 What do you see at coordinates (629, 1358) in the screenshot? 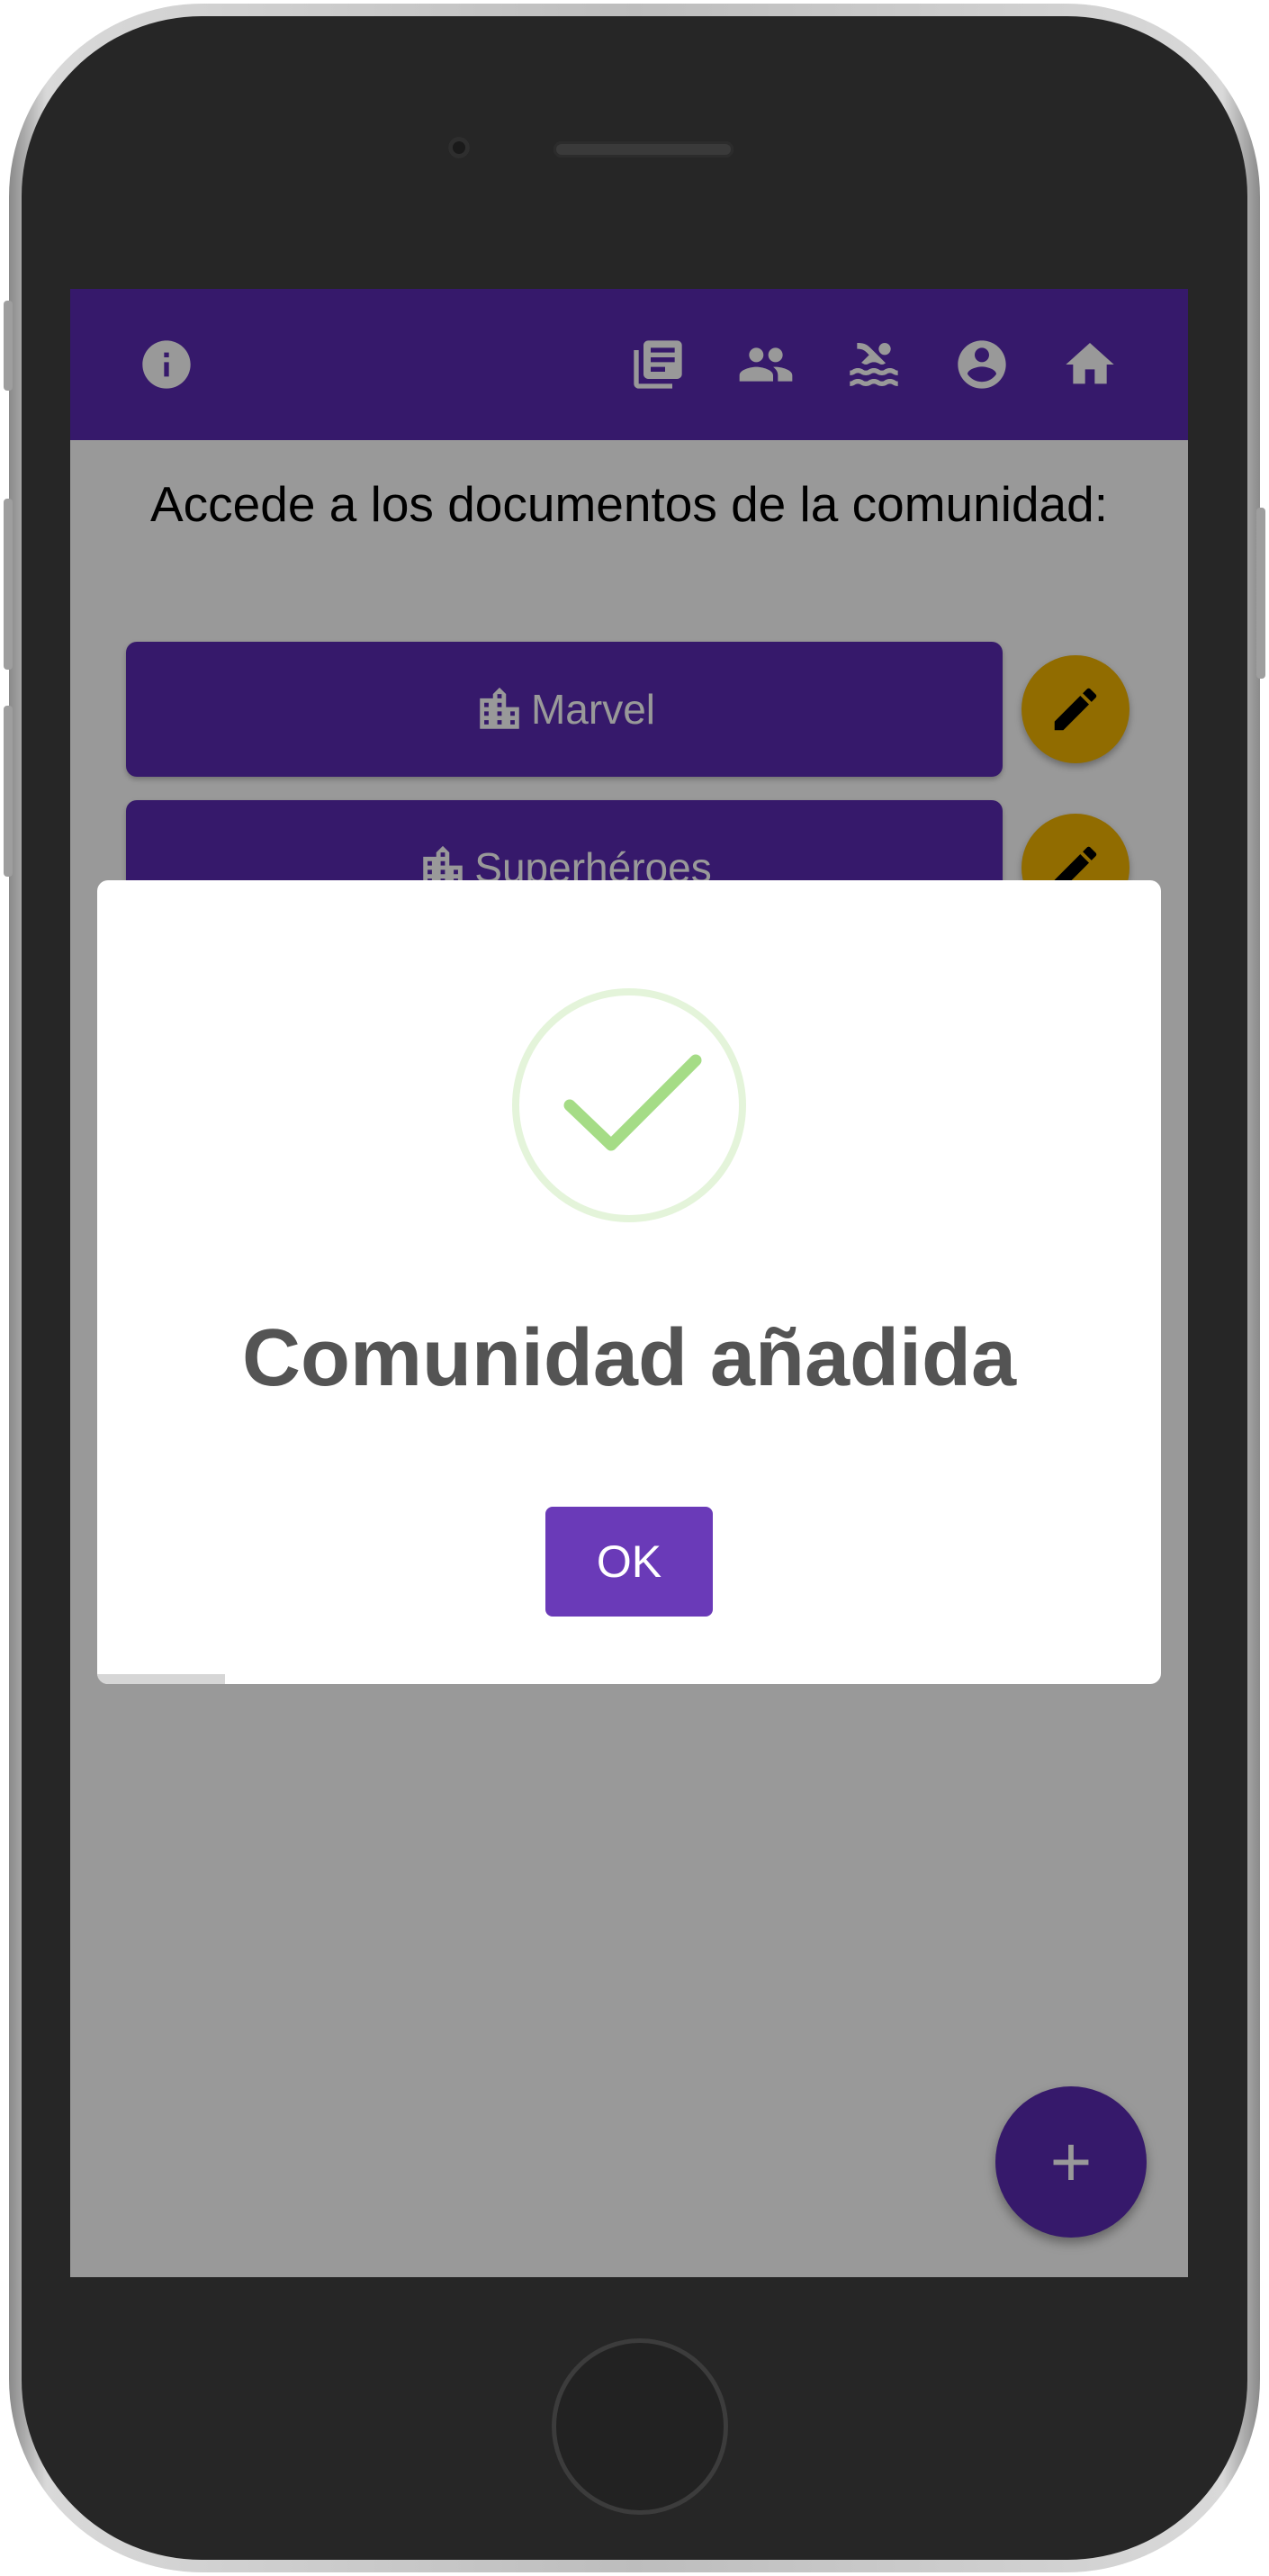
I see `dialog-title: Comunidad añadida` at bounding box center [629, 1358].